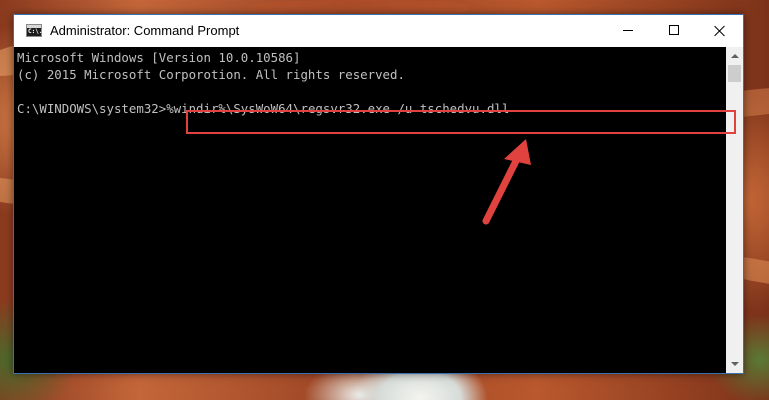 The image size is (769, 400). Describe the element at coordinates (461, 122) in the screenshot. I see `command-highlight-box` at that location.